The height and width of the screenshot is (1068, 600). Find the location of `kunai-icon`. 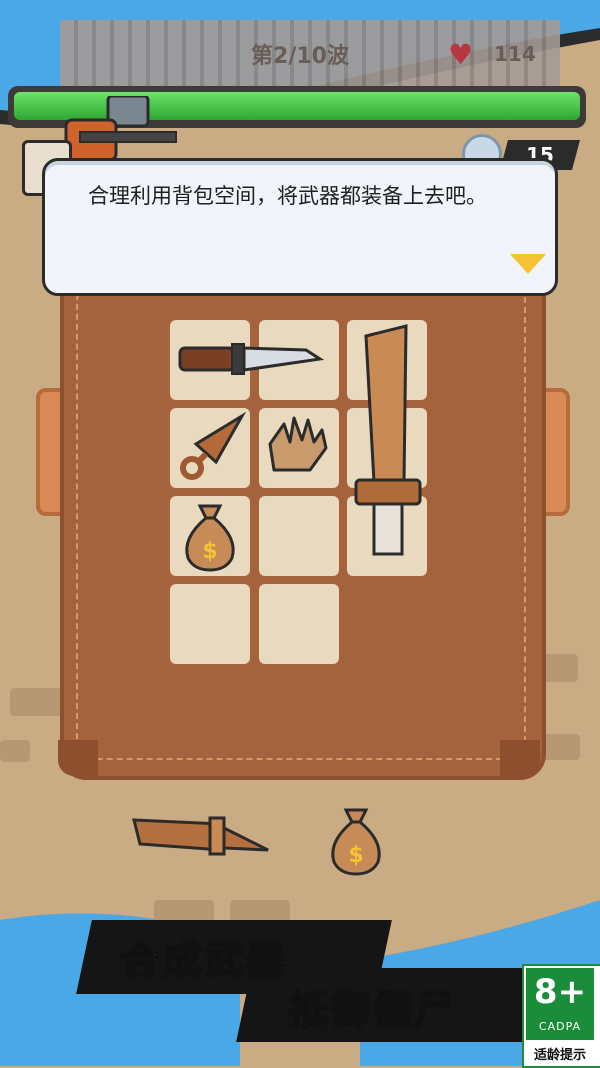

kunai-icon is located at coordinates (211, 447).